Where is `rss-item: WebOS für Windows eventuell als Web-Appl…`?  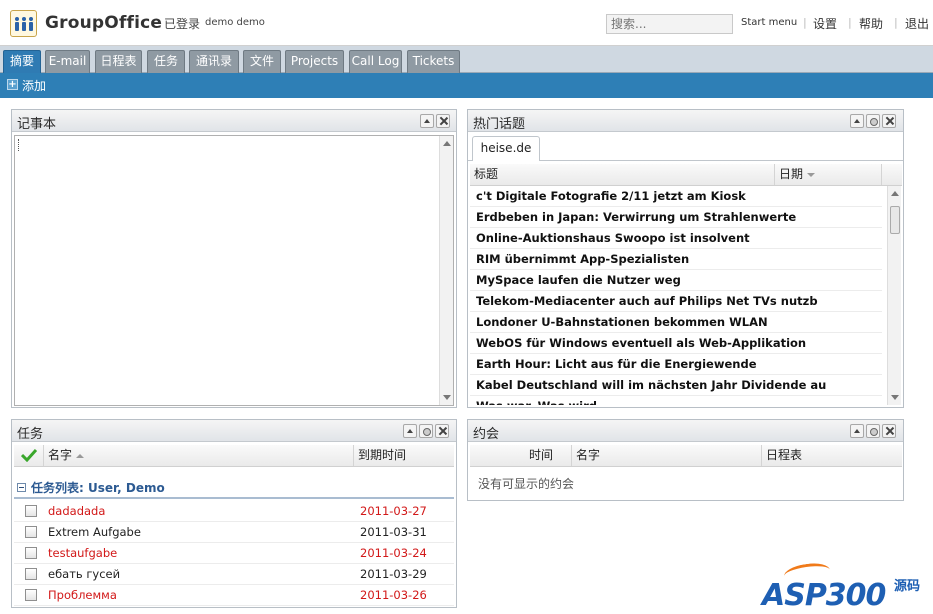
rss-item: WebOS für Windows eventuell als Web-Appl… is located at coordinates (676, 343).